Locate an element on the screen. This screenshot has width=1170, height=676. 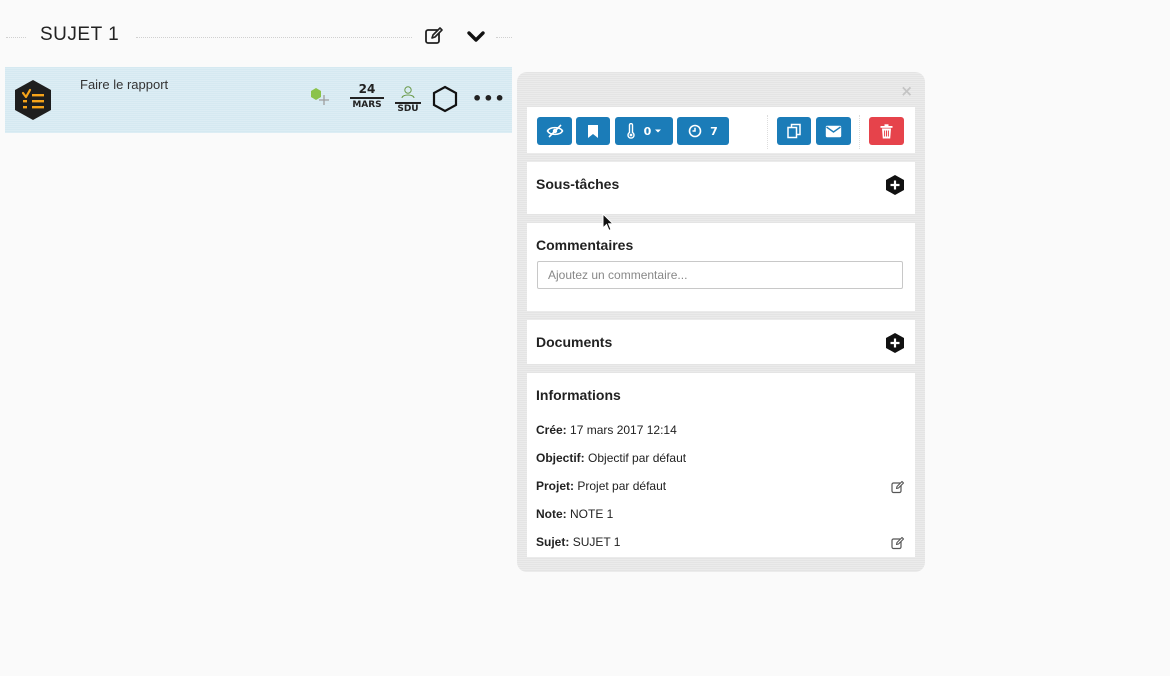
due-month: MARS is located at coordinates (367, 105).